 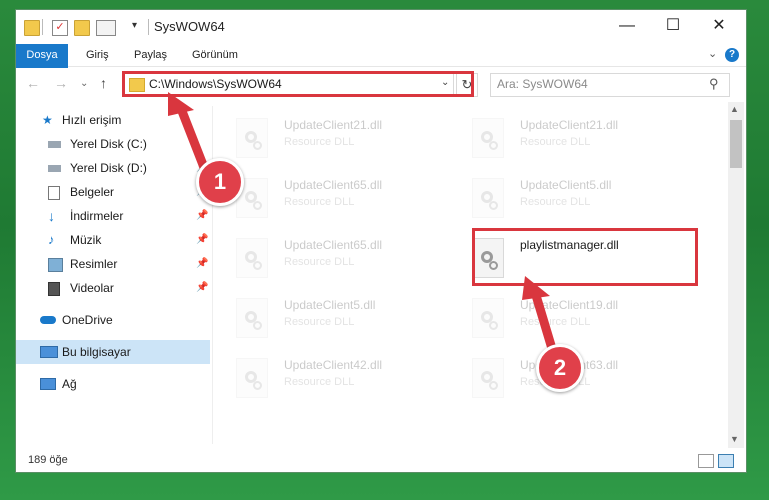 I want to click on arrow-2-shaft, so click(x=544, y=322).